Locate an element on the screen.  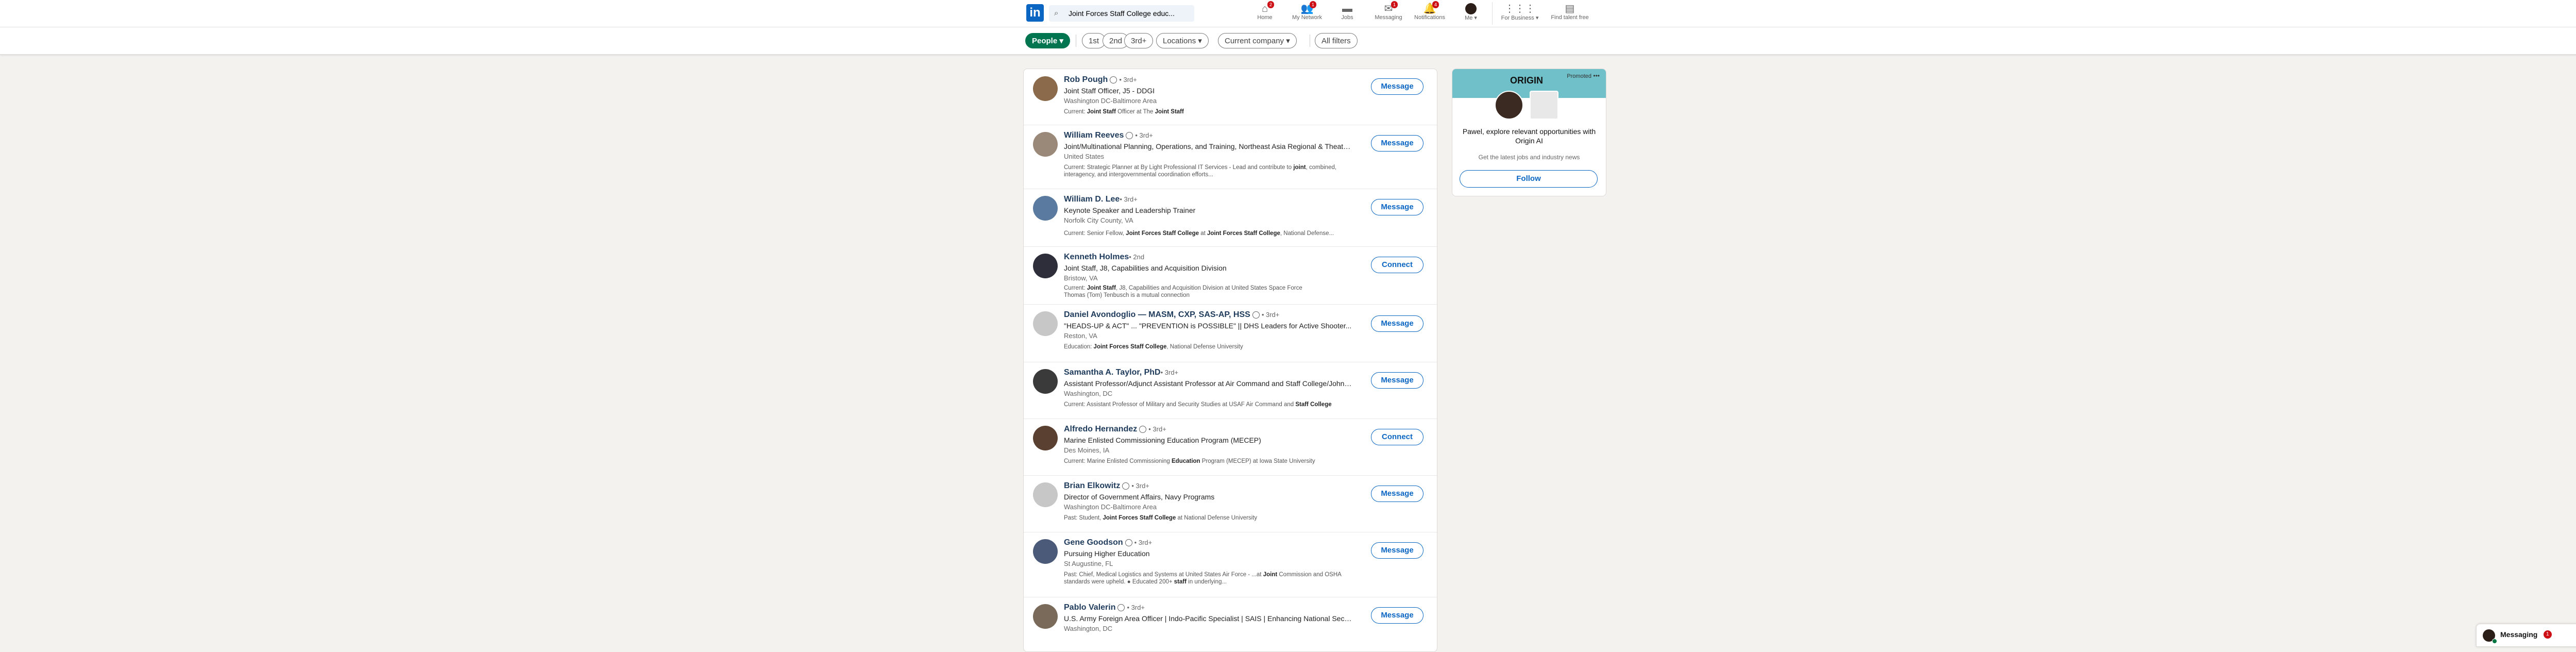
nav-home: ⌂ 2 Home is located at coordinates (1265, 11).